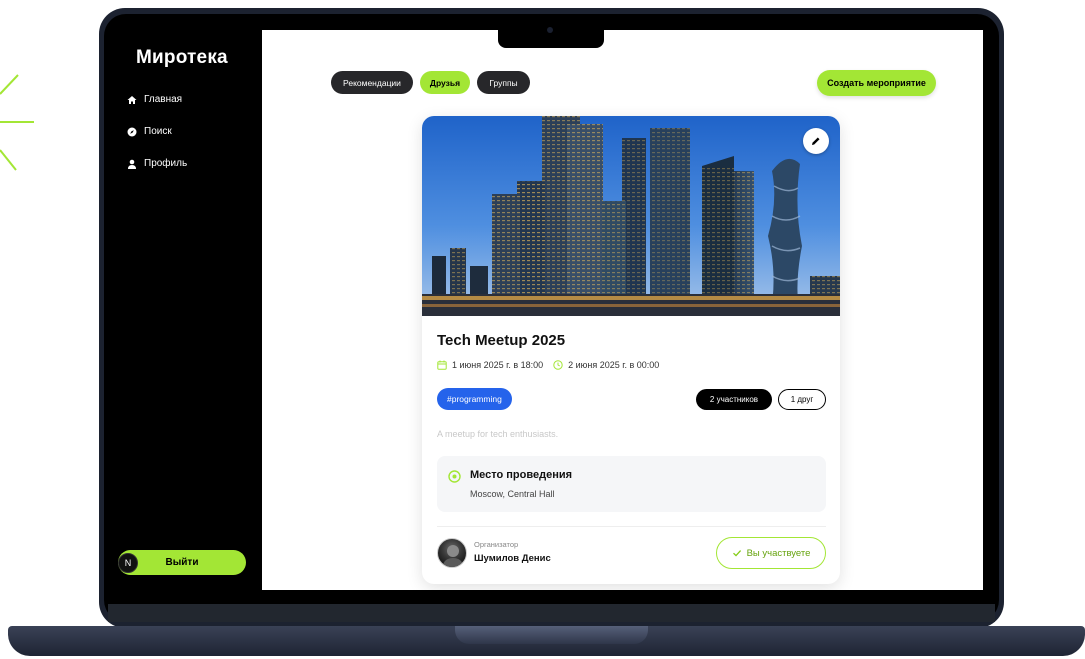  What do you see at coordinates (163, 99) in the screenshot?
I see `sidebar-item-label: Главная` at bounding box center [163, 99].